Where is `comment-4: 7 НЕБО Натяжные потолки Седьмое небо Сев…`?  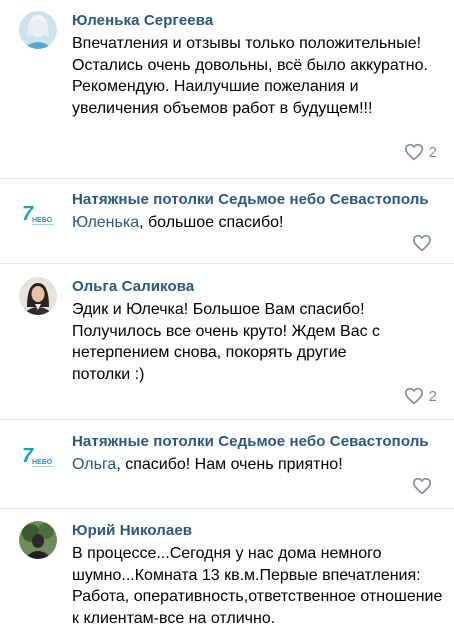
comment-4: 7 НЕБО Натяжные потолки Седьмое небо Сев… is located at coordinates (227, 464).